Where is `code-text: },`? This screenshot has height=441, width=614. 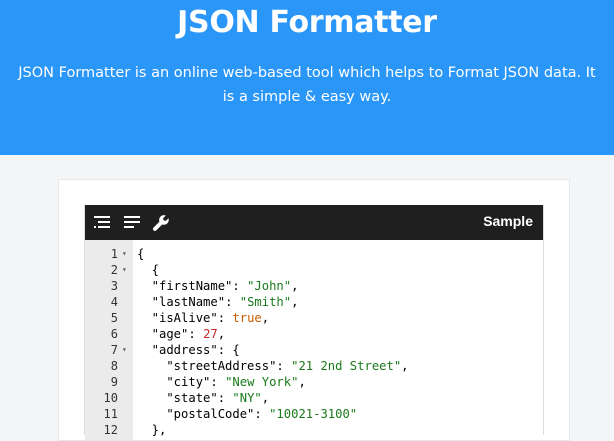 code-text: }, is located at coordinates (152, 430).